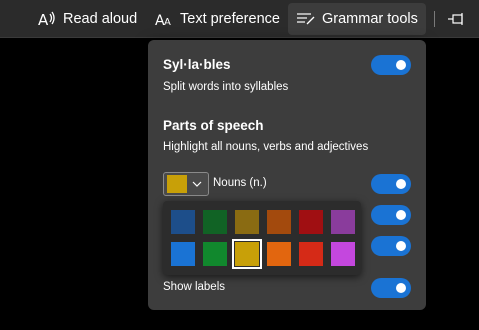 The width and height of the screenshot is (479, 330). Describe the element at coordinates (213, 125) in the screenshot. I see `parts-of-speech-title: Parts of speech` at that location.